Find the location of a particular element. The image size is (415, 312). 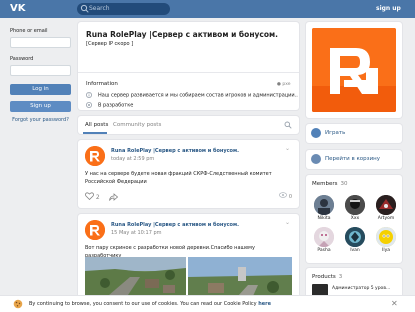

play-button: Играть is located at coordinates (354, 133).